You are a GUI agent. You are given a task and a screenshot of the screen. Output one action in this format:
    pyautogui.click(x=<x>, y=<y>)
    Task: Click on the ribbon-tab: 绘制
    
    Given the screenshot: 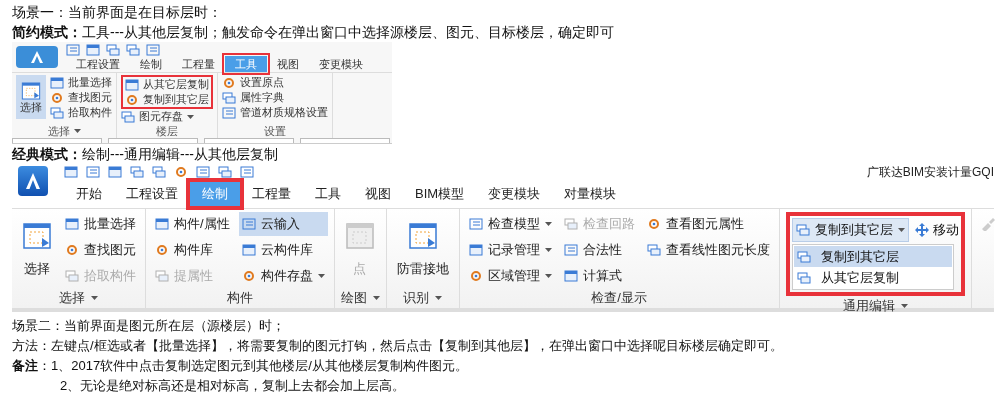 What is the action you would take?
    pyautogui.click(x=151, y=64)
    